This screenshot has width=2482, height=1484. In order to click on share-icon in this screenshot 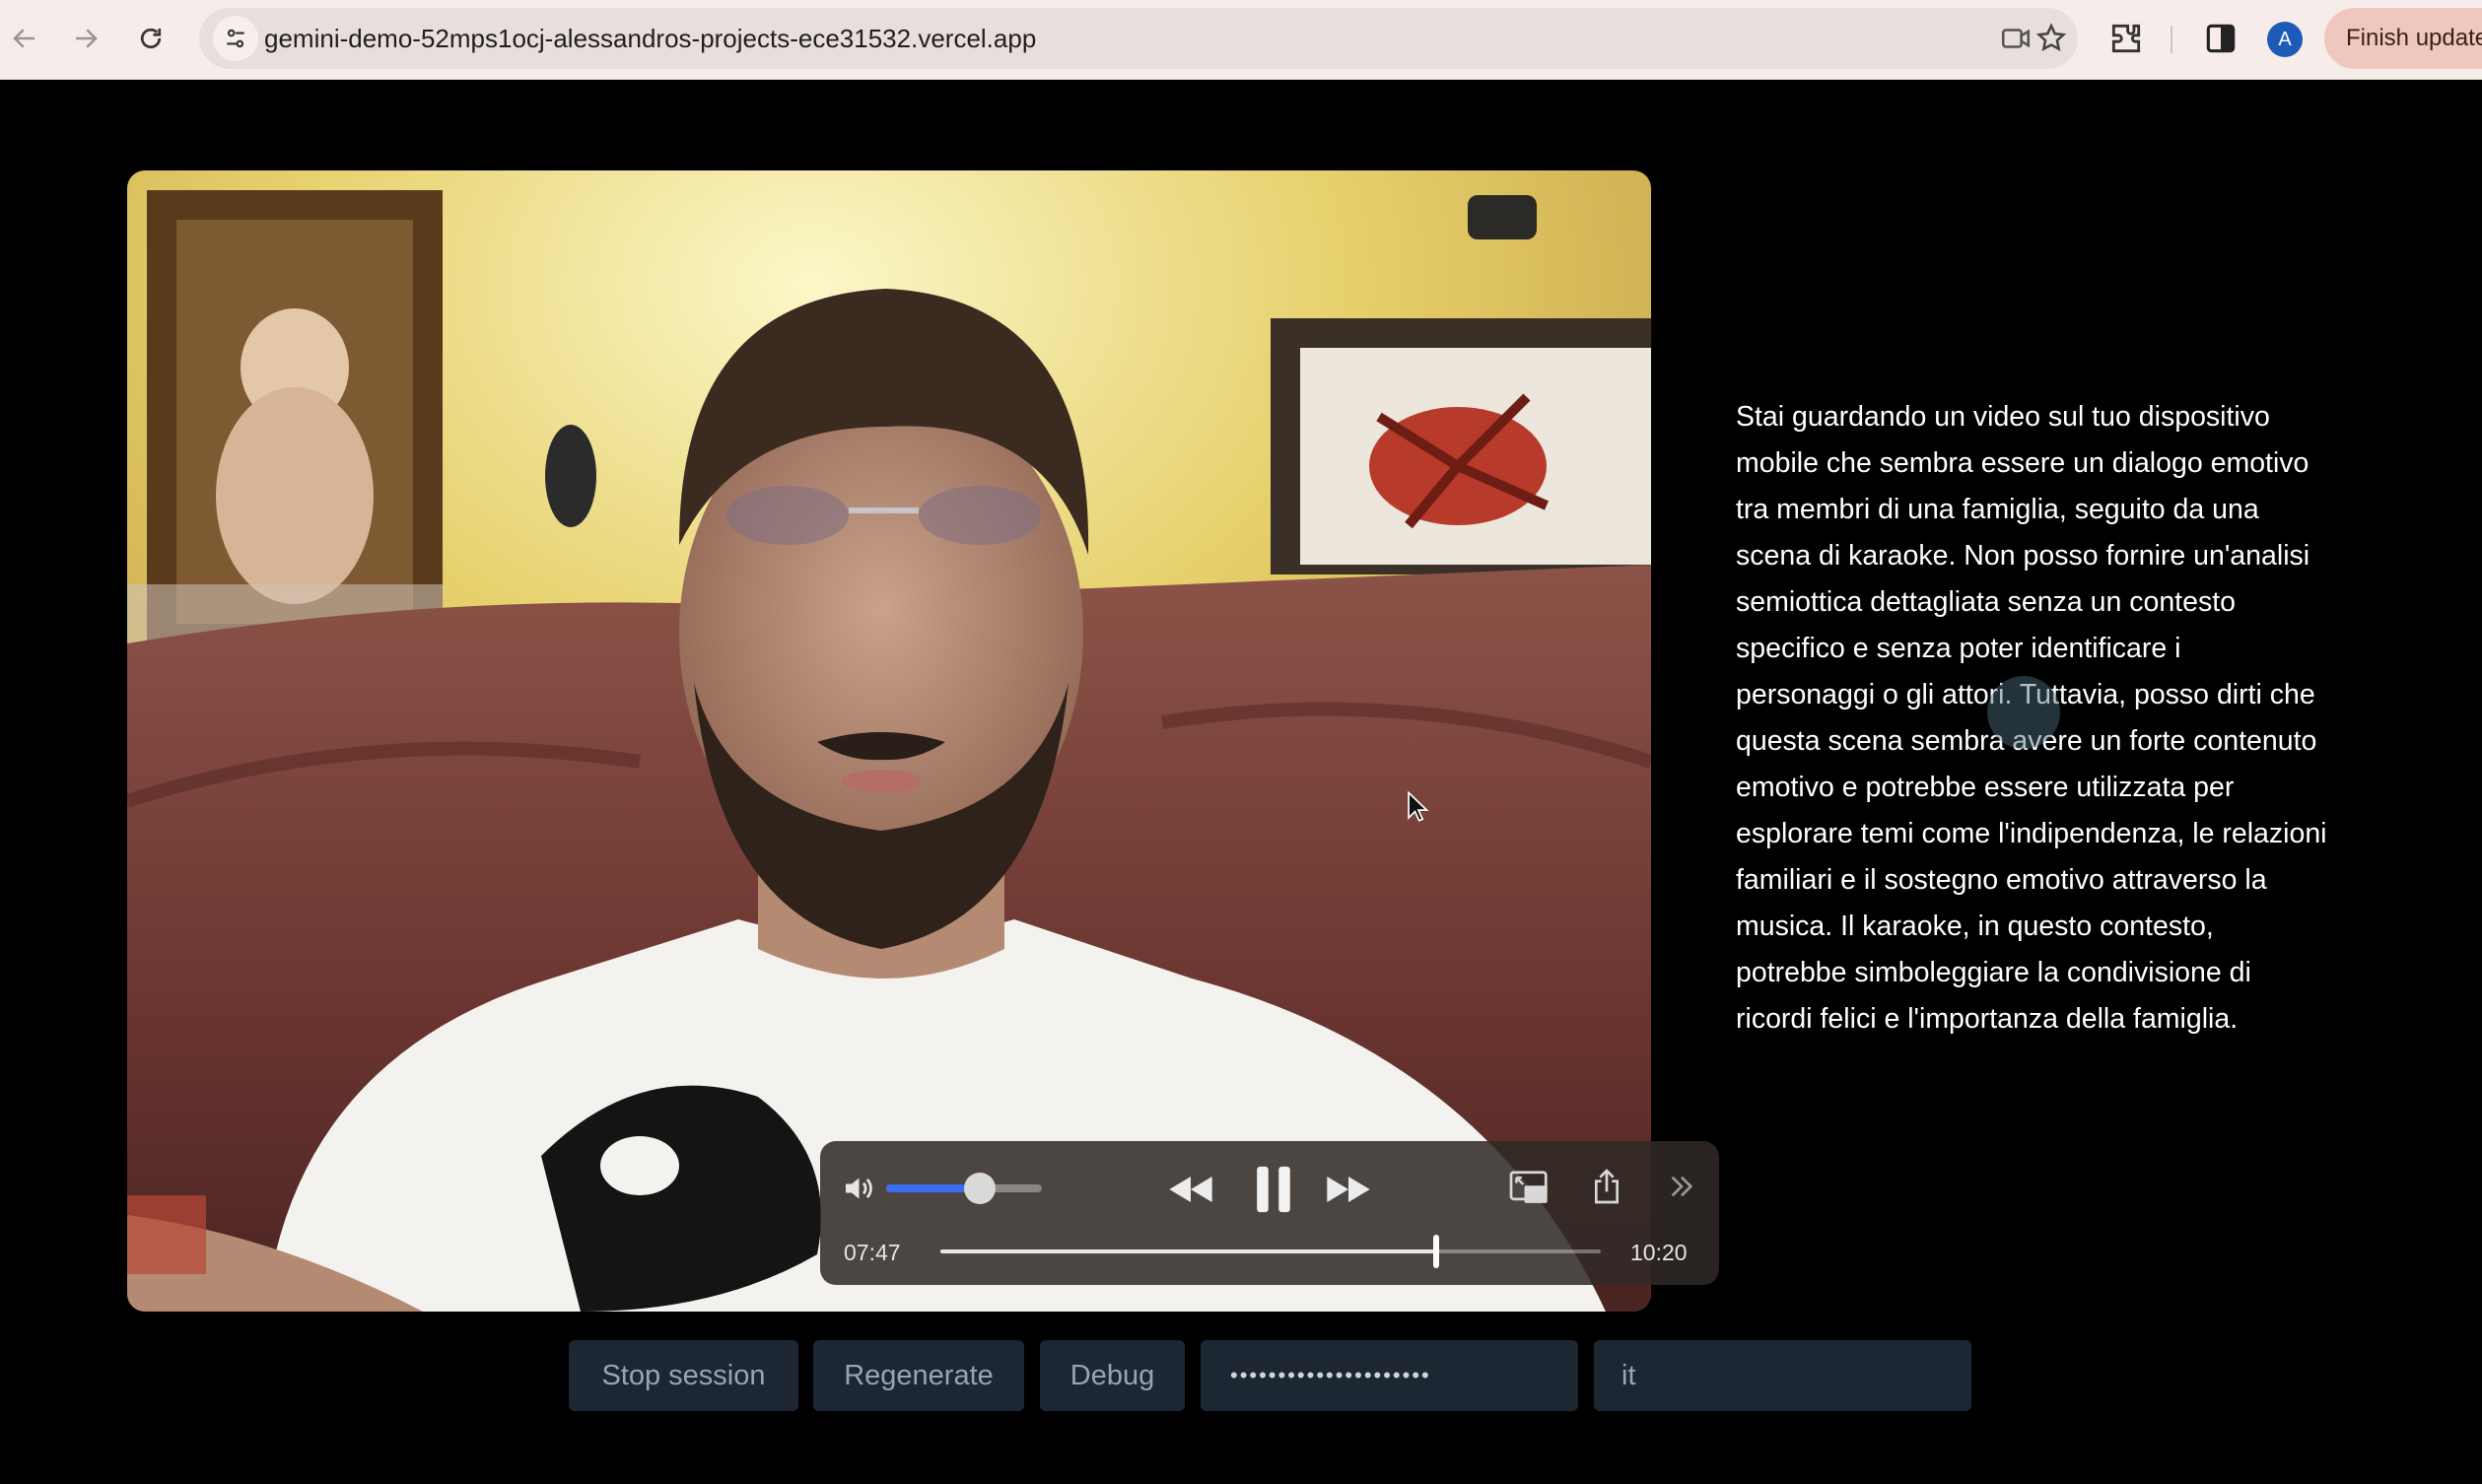, I will do `click(1607, 1186)`.